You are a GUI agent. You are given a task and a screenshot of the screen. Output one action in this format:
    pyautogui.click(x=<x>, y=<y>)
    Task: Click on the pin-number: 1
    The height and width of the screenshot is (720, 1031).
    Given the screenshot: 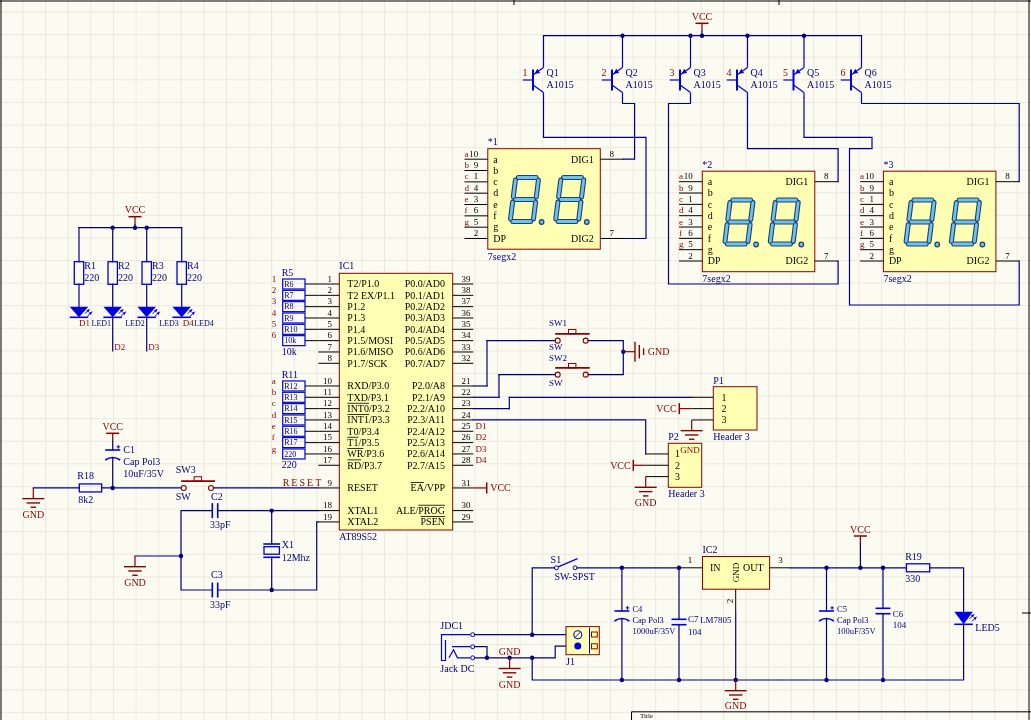 What is the action you would take?
    pyautogui.click(x=724, y=397)
    